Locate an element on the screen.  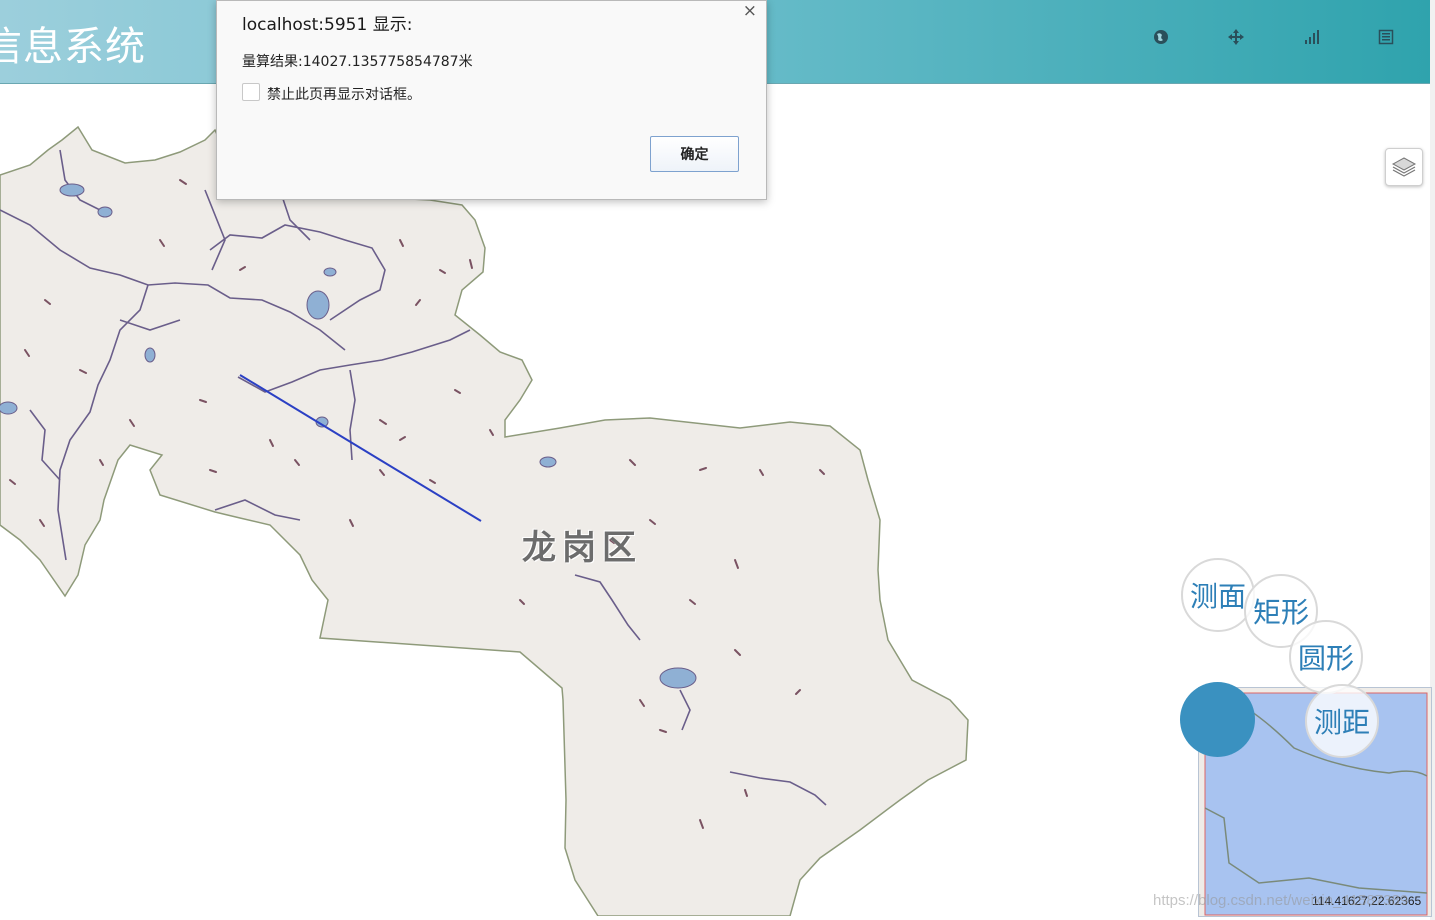
measure-menu-fab is located at coordinates (1217, 719).